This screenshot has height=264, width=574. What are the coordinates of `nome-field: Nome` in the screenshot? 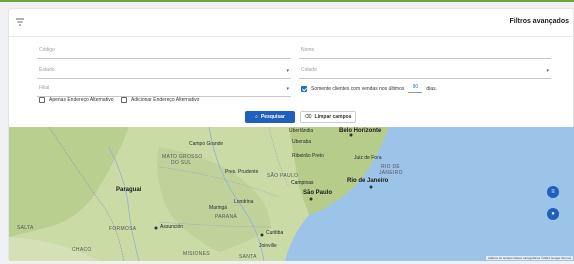 It's located at (425, 50).